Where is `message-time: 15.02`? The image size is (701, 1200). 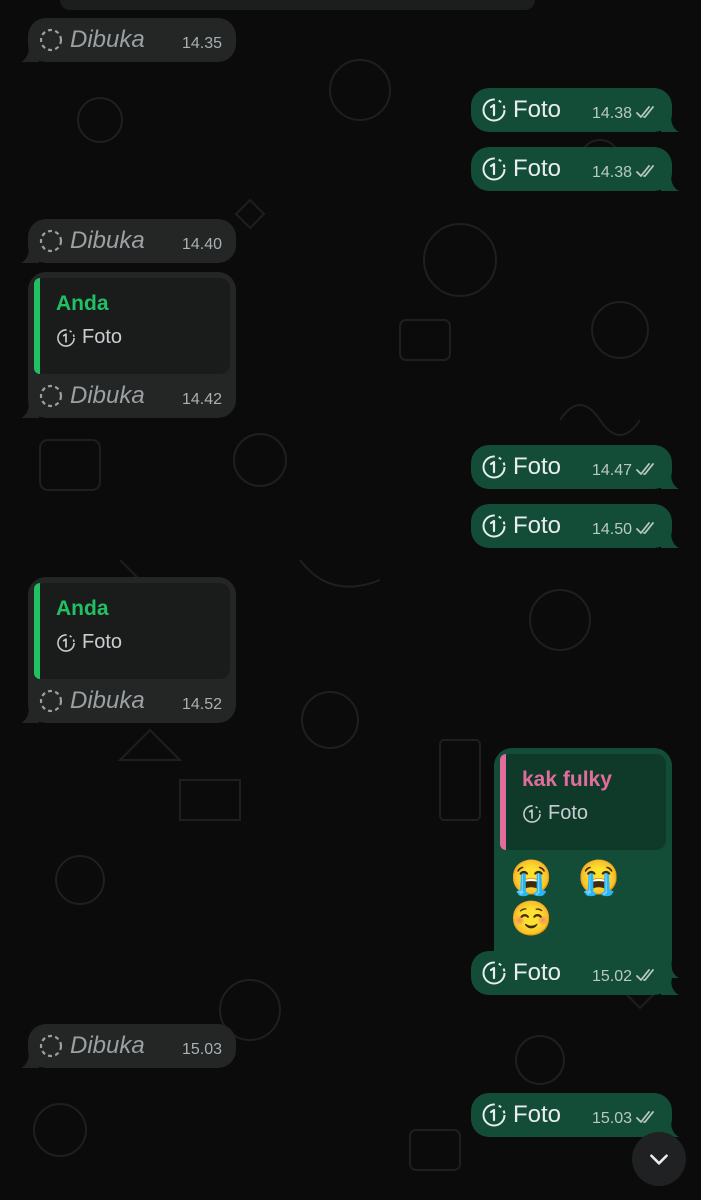 message-time: 15.02 is located at coordinates (619, 973).